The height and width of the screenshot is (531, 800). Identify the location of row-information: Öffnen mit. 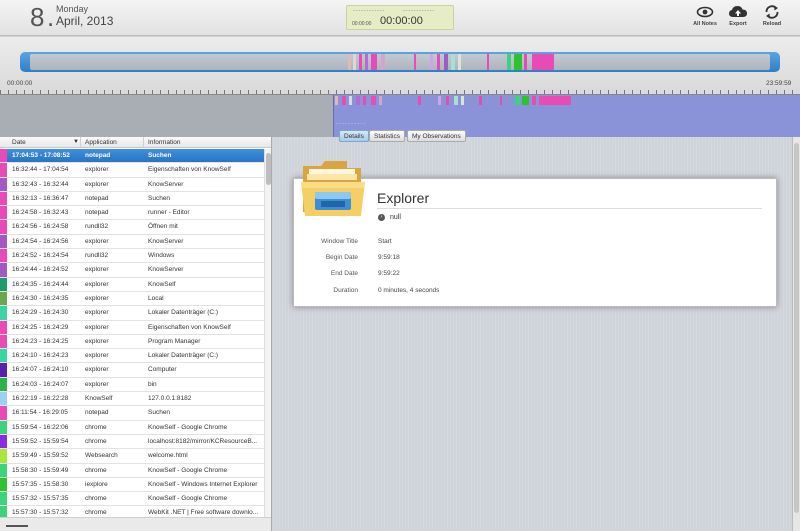
(163, 227).